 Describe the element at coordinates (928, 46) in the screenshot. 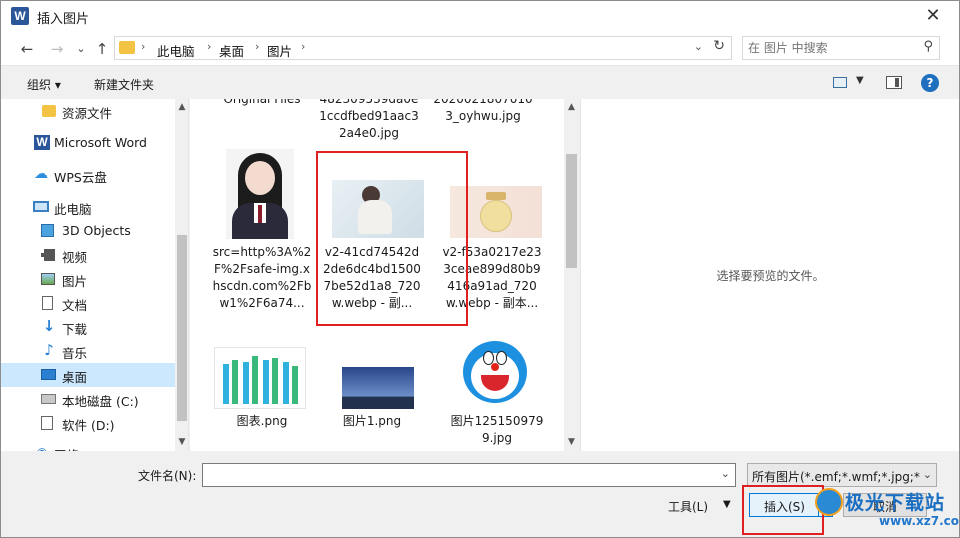

I see `search-icon: ⚲` at that location.